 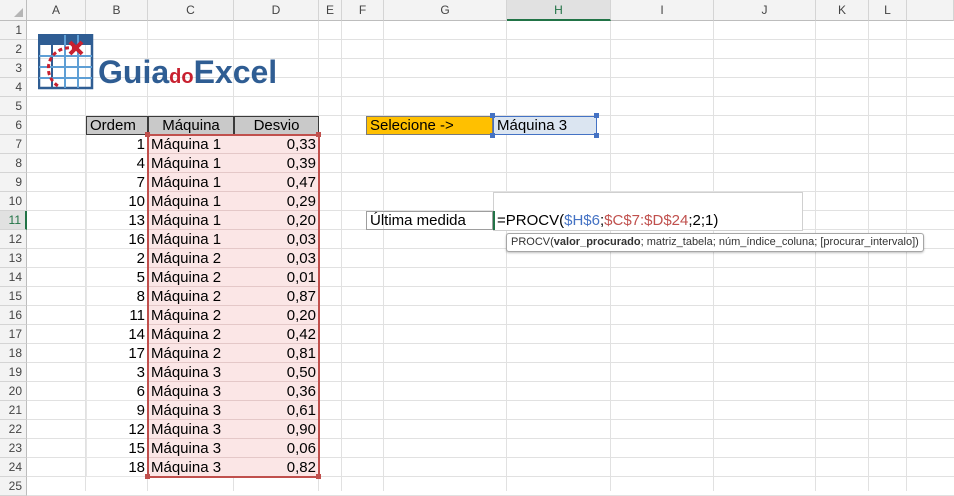 What do you see at coordinates (596, 135) in the screenshot?
I see `selector-handle-br` at bounding box center [596, 135].